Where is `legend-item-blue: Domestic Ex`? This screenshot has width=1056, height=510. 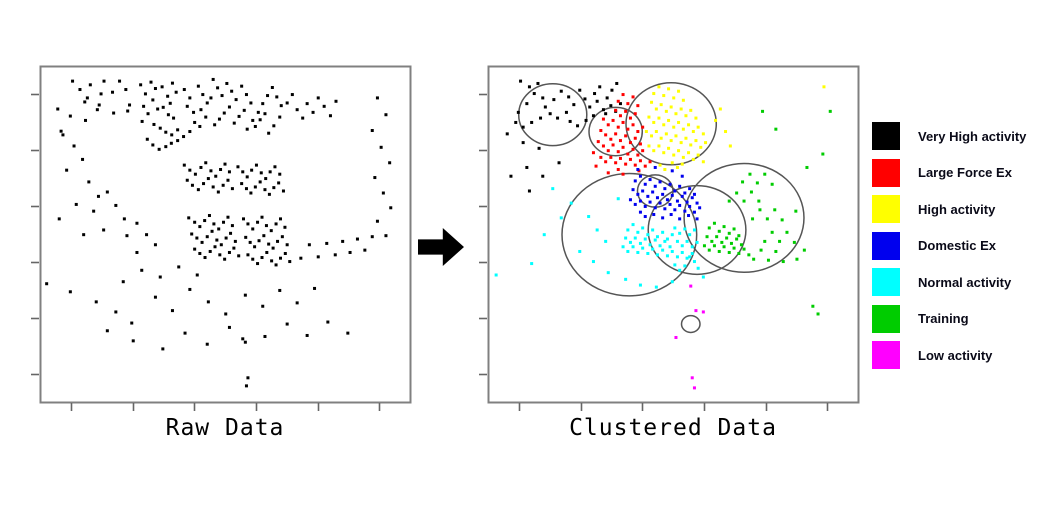 legend-item-blue: Domestic Ex is located at coordinates (962, 246).